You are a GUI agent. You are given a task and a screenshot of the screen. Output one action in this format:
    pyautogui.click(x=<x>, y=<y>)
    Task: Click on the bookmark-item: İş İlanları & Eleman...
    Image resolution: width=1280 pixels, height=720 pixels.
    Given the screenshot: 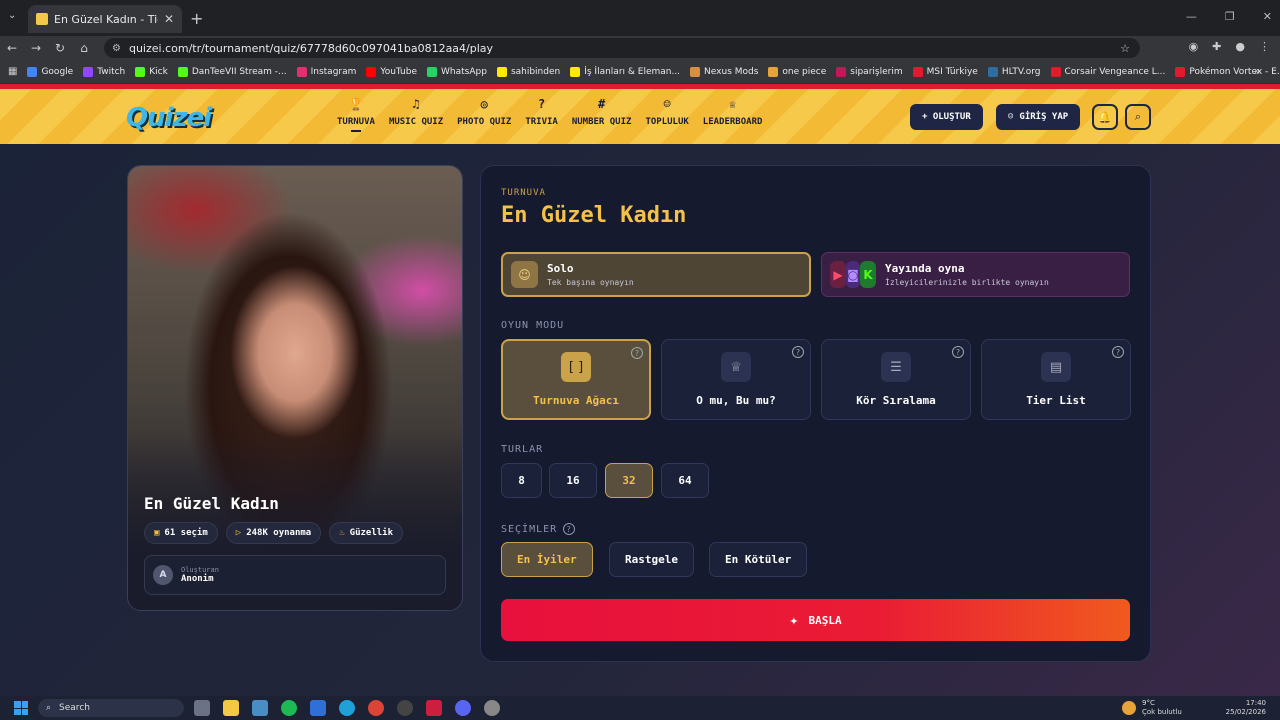 What is the action you would take?
    pyautogui.click(x=625, y=71)
    